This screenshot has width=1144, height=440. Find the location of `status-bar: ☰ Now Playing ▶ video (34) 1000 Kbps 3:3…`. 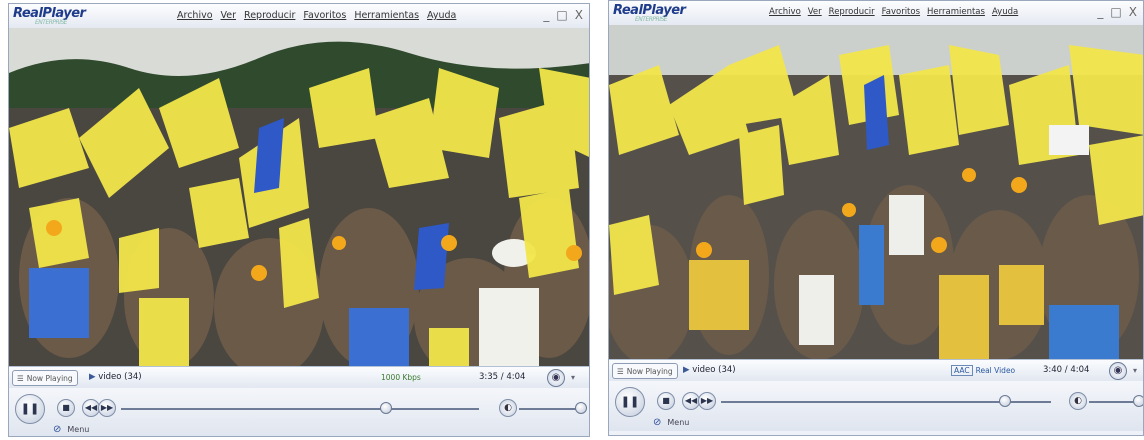

status-bar: ☰ Now Playing ▶ video (34) 1000 Kbps 3:3… is located at coordinates (299, 377).